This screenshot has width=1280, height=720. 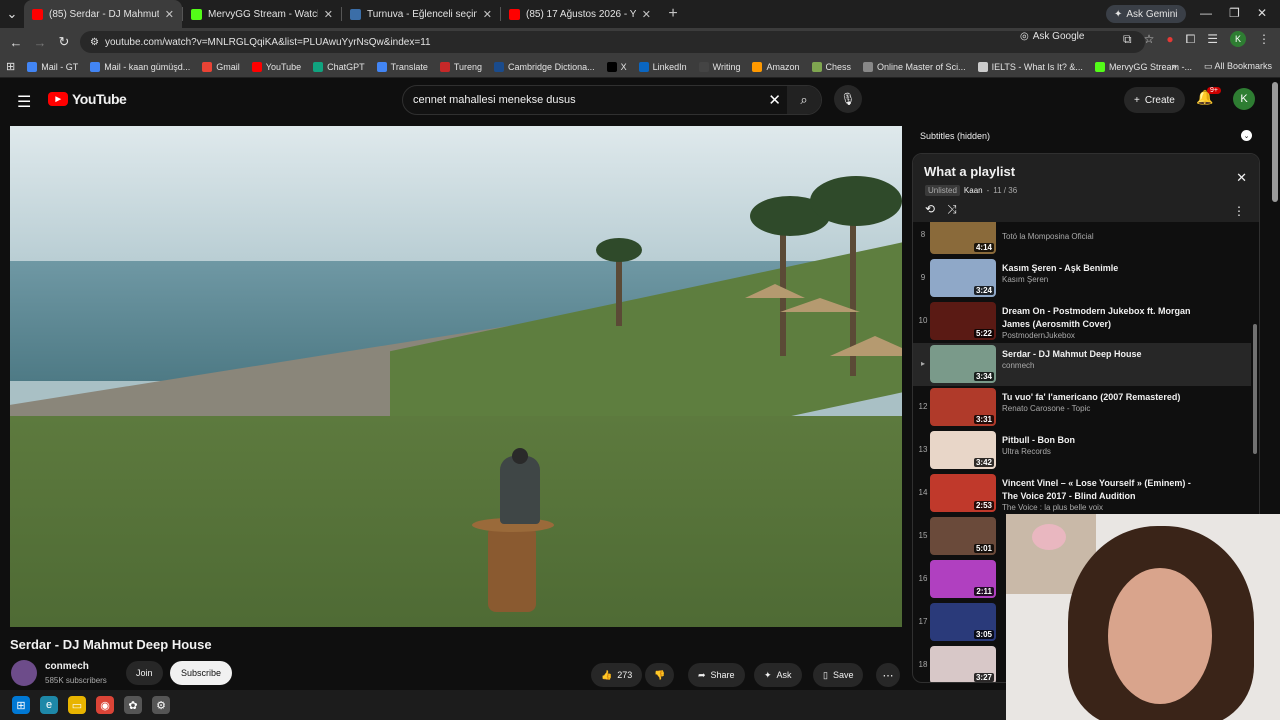 I want to click on bookmark-item: ChatGPT, so click(x=339, y=66).